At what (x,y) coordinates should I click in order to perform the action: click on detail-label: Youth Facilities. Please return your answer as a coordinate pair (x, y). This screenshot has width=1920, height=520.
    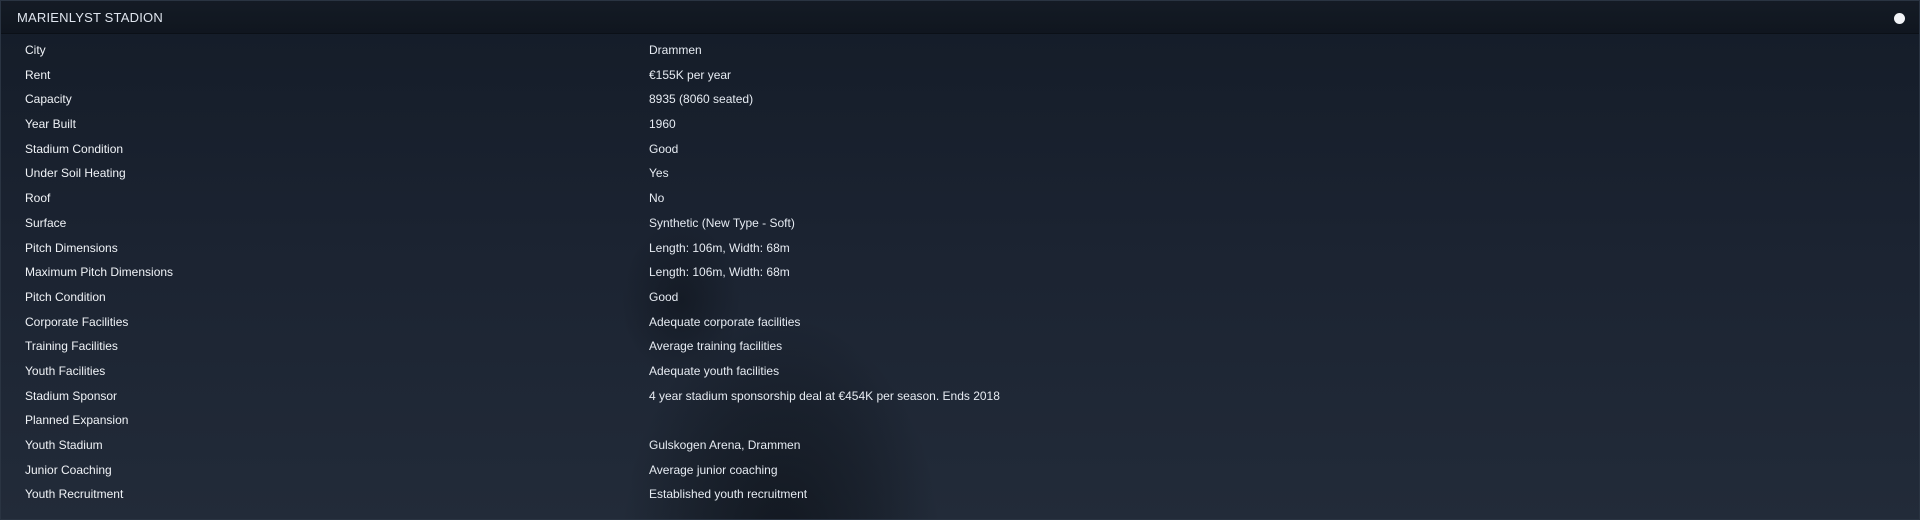
    Looking at the image, I should click on (65, 370).